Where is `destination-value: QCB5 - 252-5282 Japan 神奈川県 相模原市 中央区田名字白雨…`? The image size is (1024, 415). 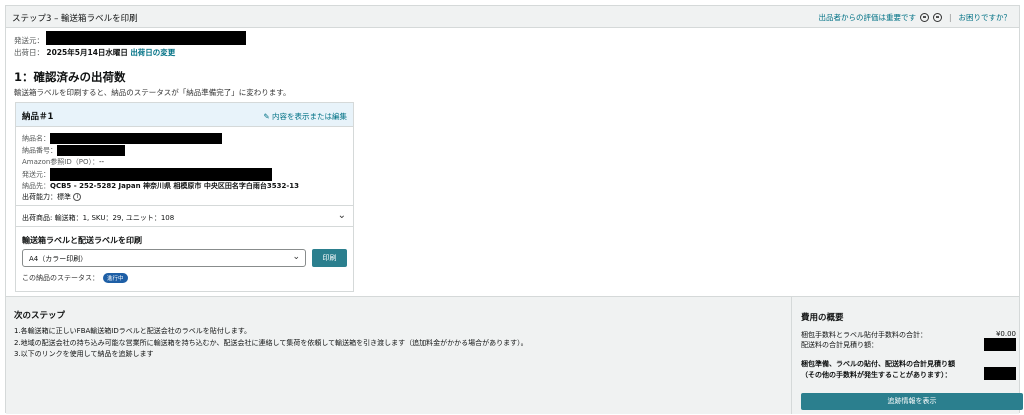
destination-value: QCB5 - 252-5282 Japan 神奈川県 相模原市 中央区田名字白雨… is located at coordinates (174, 185).